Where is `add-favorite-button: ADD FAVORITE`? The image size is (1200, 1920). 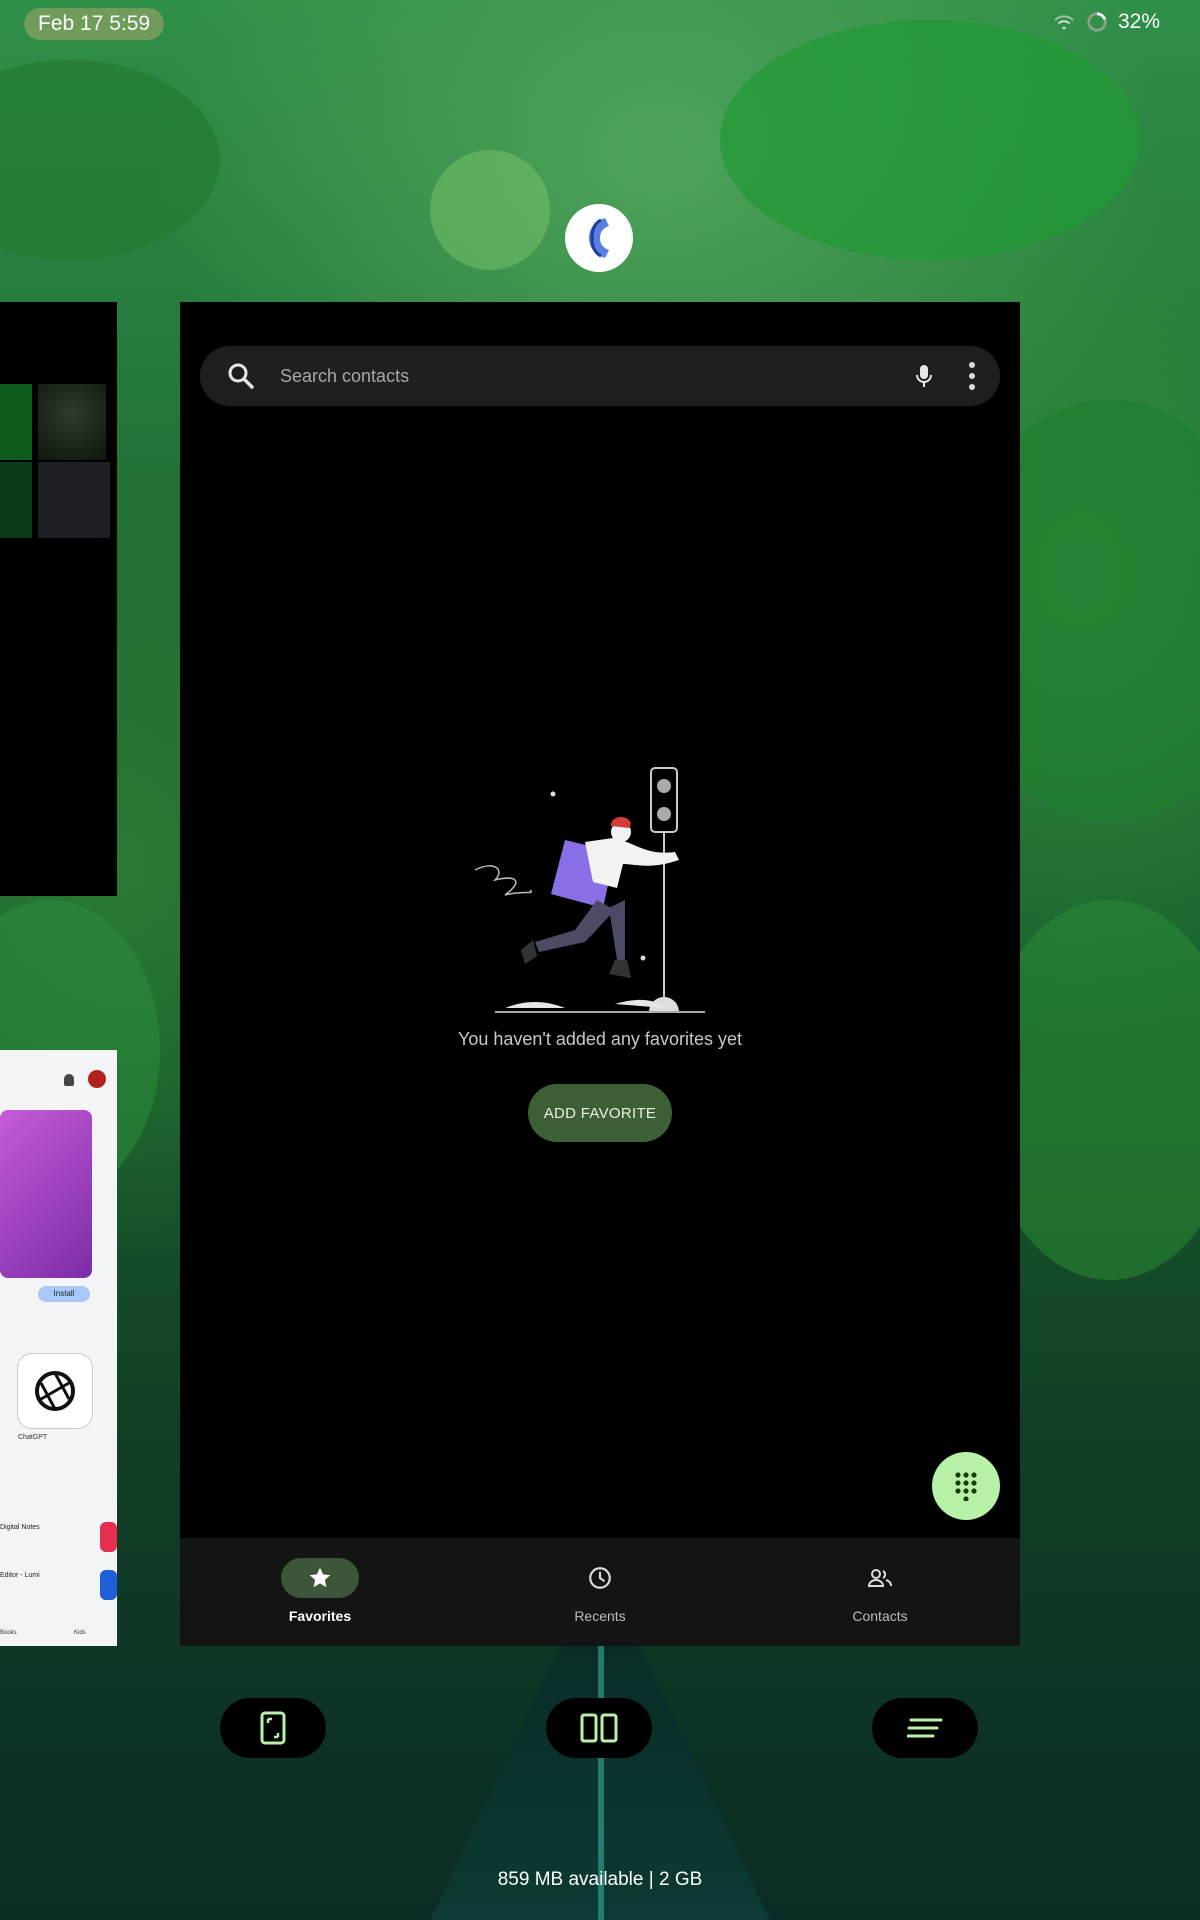
add-favorite-button: ADD FAVORITE is located at coordinates (600, 1113).